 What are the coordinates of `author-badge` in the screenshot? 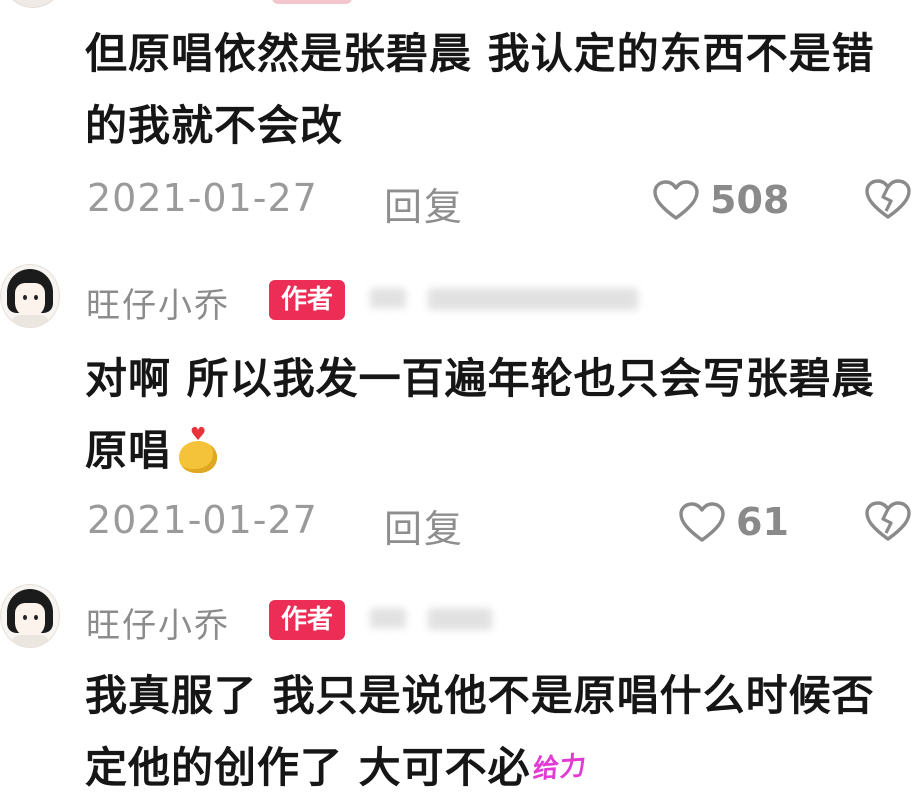 It's located at (312, 2).